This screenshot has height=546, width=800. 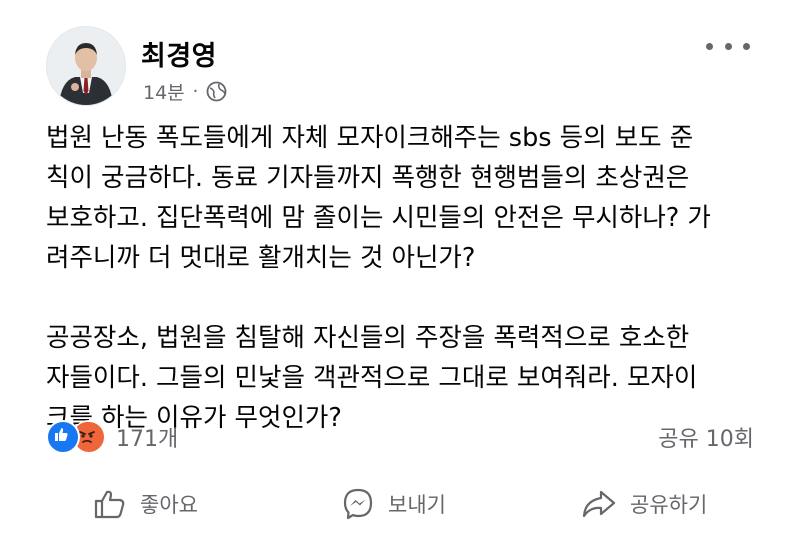 I want to click on share-button: 공유하기, so click(x=643, y=504).